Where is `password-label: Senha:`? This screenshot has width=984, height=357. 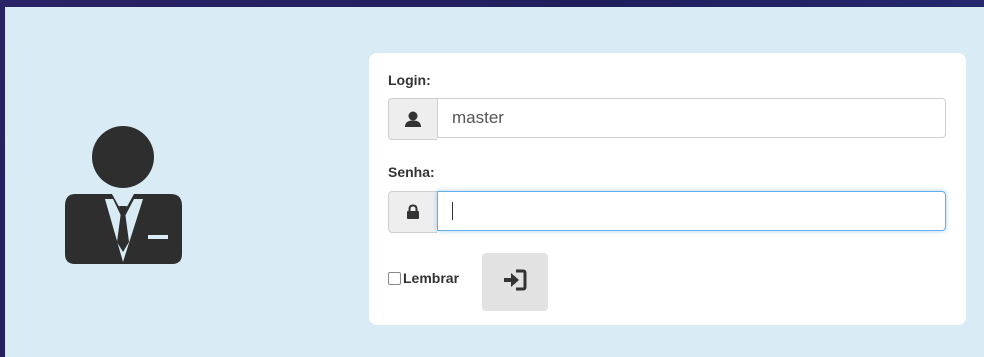 password-label: Senha: is located at coordinates (411, 172).